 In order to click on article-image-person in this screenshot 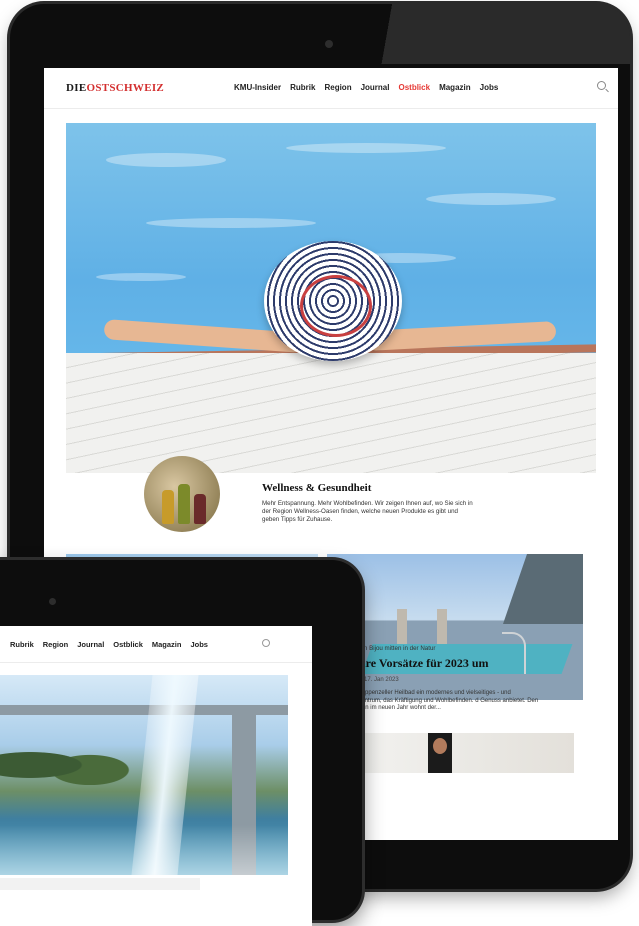, I will do `click(451, 753)`.